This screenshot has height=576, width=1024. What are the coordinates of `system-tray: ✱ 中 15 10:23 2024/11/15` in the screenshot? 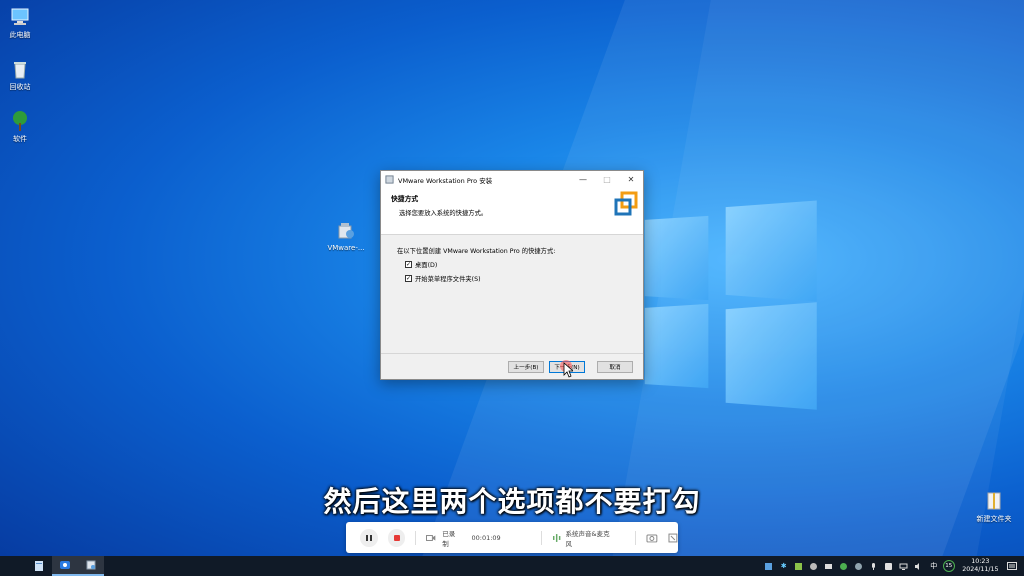 It's located at (892, 566).